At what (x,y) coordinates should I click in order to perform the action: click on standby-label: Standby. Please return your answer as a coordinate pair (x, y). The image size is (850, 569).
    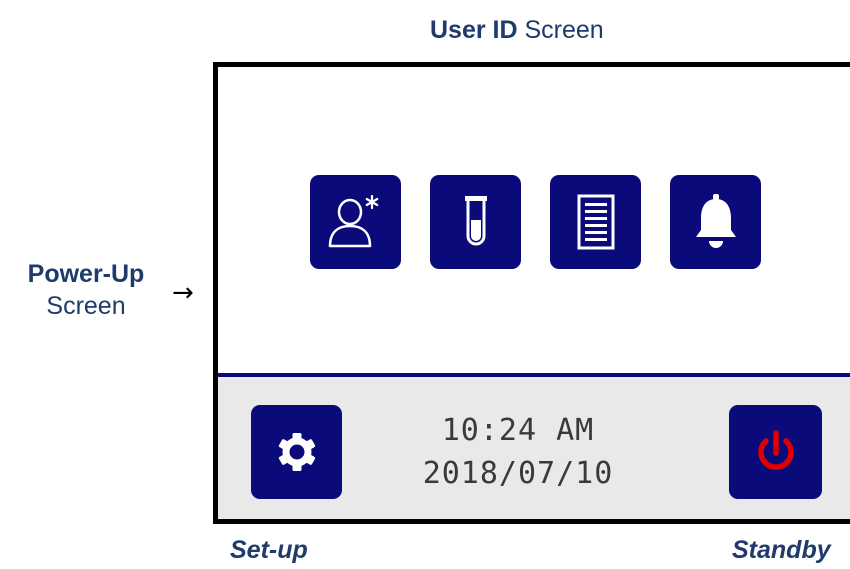
    Looking at the image, I should click on (781, 550).